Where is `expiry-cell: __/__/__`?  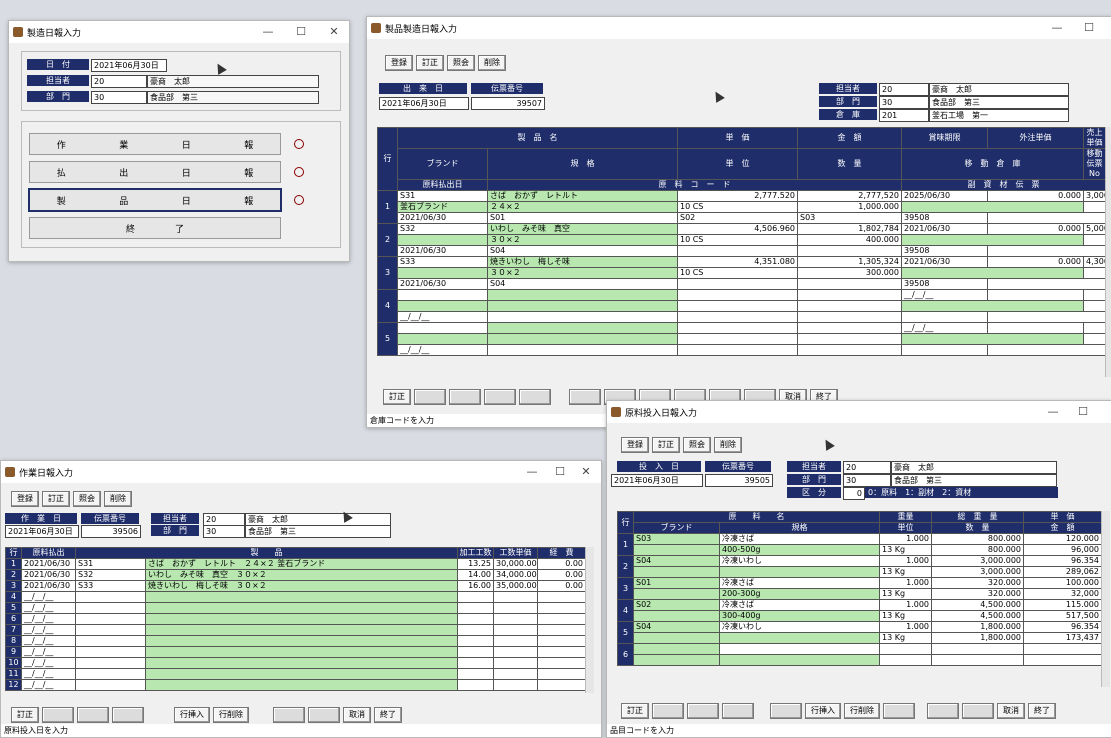
expiry-cell: __/__/__ is located at coordinates (944, 328).